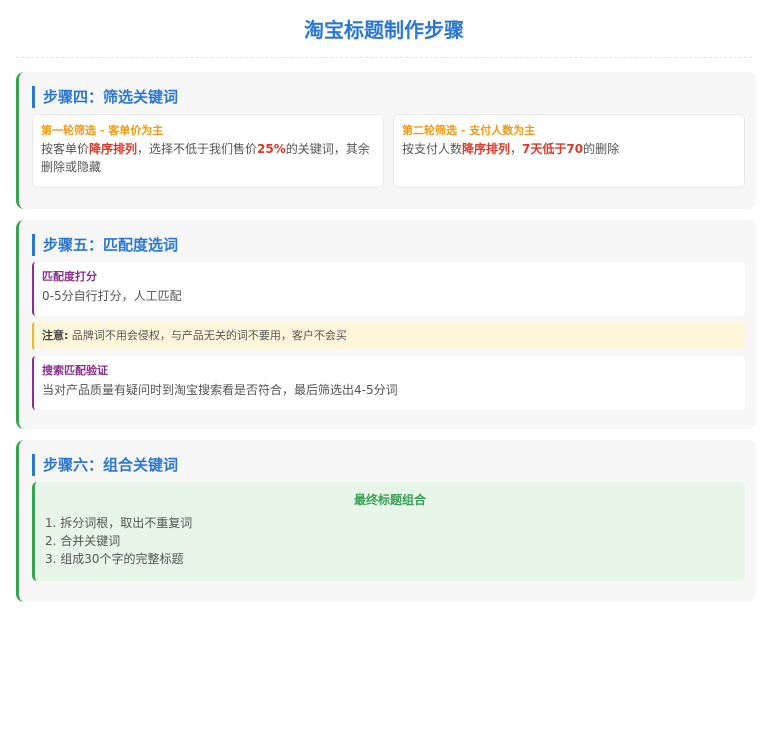 This screenshot has height=742, width=768. Describe the element at coordinates (105, 97) in the screenshot. I see `step4-heading: 步骤四：筛选关键词` at that location.